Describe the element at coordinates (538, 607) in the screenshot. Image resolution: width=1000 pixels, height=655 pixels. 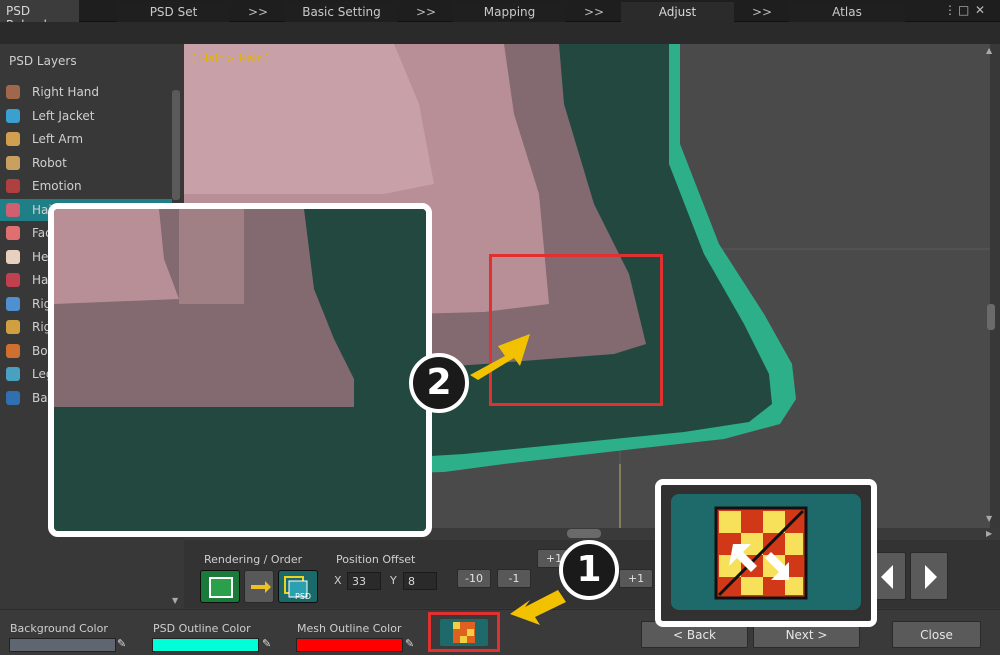
I see `arrow-1-icon` at that location.